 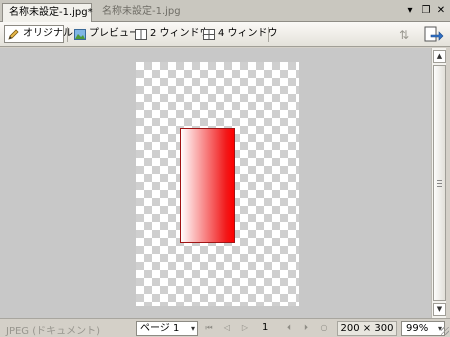 I want to click on scroll-grip-icon, so click(x=439, y=183).